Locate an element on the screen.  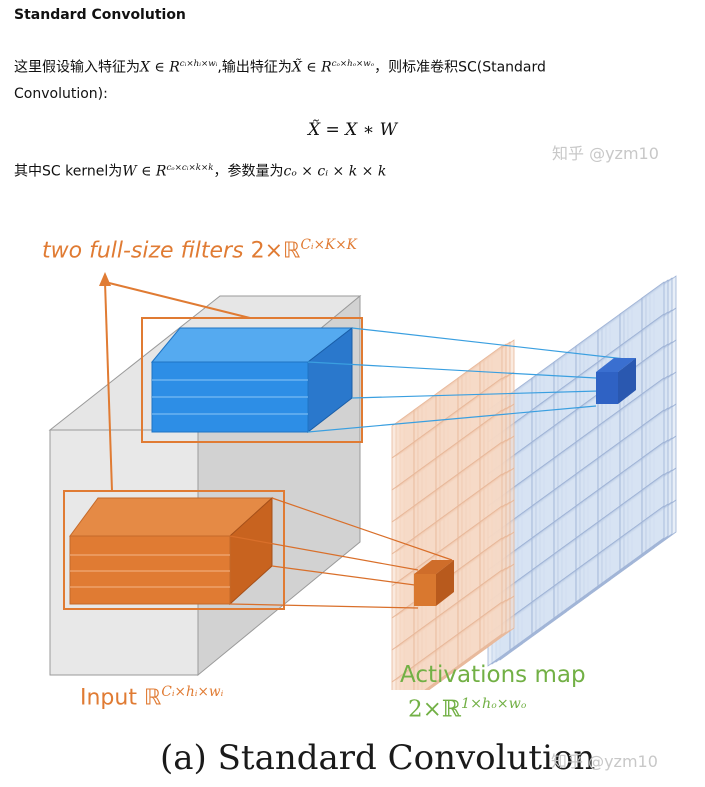
para1-middle: ,输出特征为 is located at coordinates (254, 67).